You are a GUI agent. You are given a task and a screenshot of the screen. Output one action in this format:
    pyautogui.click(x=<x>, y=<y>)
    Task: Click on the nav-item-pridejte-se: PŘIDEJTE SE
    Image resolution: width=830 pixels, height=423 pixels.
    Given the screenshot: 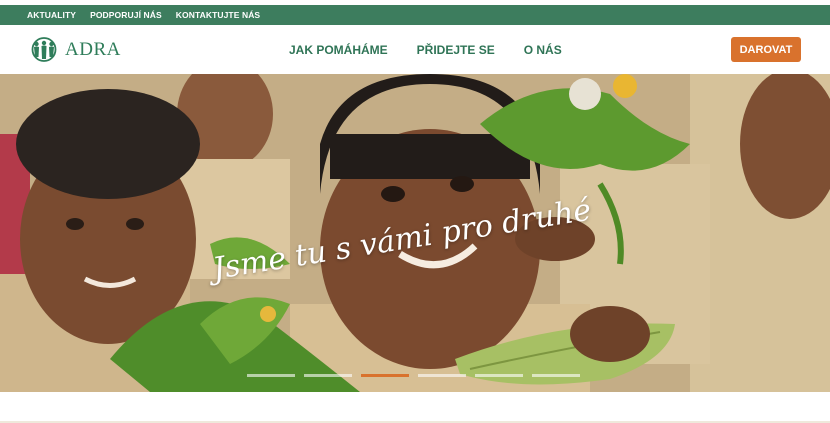 What is the action you would take?
    pyautogui.click(x=456, y=50)
    